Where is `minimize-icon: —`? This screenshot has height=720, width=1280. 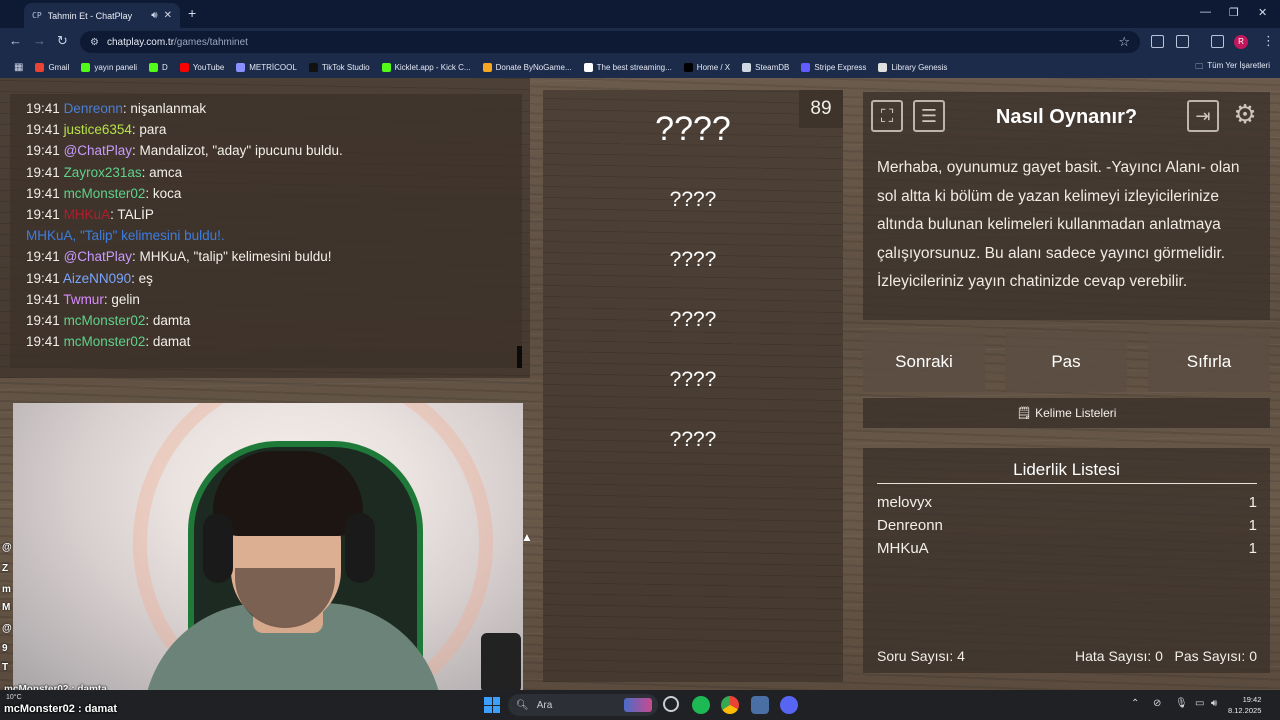
minimize-icon: — is located at coordinates (1205, 12).